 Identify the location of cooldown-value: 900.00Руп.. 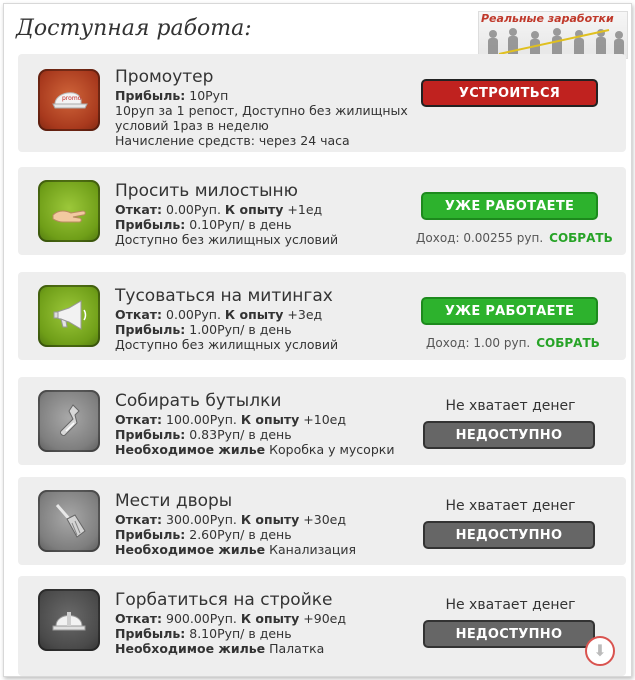
(199, 618).